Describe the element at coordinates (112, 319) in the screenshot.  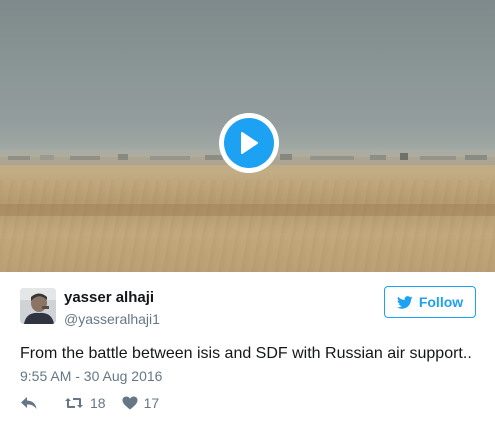
I see `author-handle: @yasseralhaji1` at that location.